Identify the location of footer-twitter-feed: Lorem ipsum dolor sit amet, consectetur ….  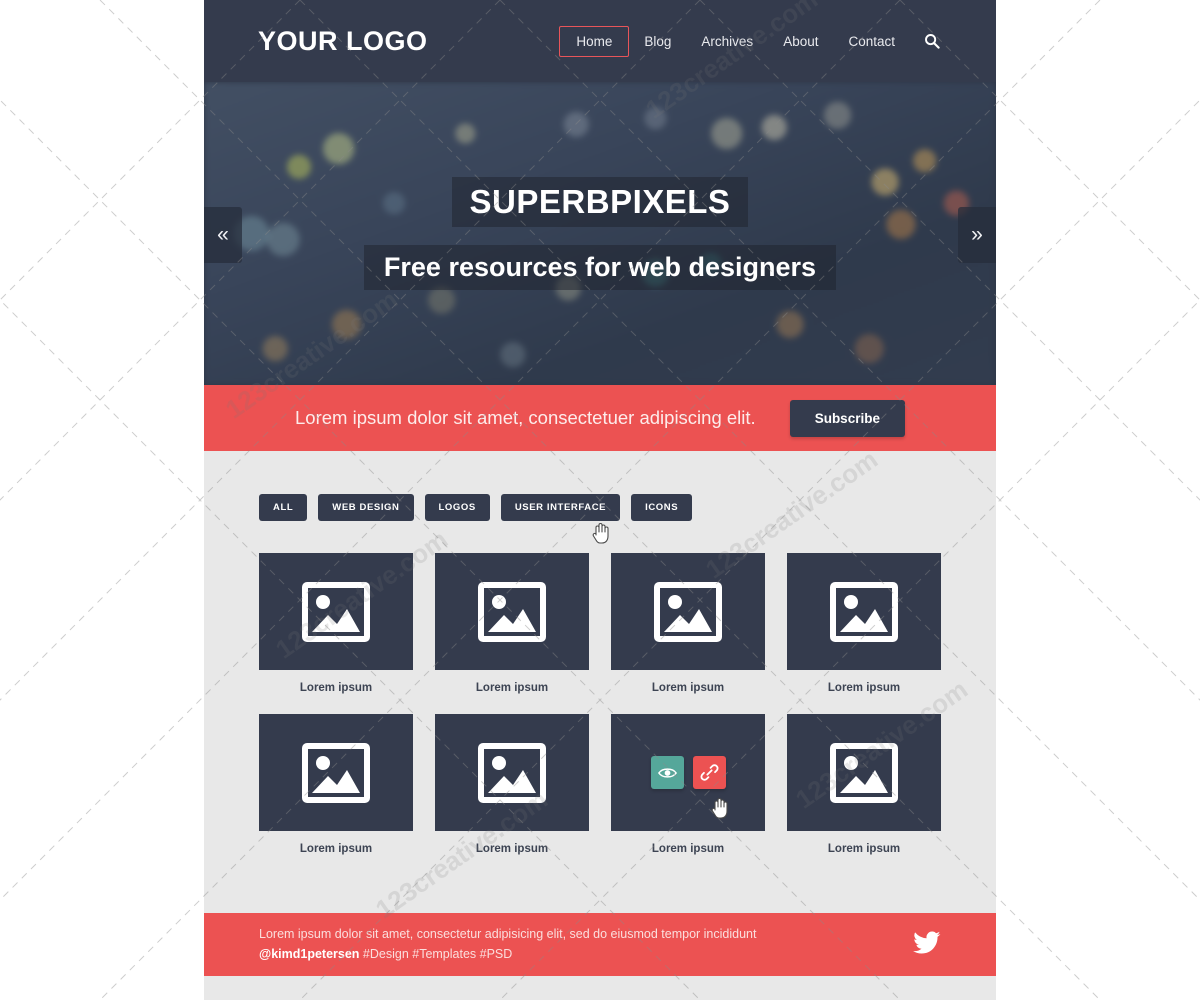
(507, 944).